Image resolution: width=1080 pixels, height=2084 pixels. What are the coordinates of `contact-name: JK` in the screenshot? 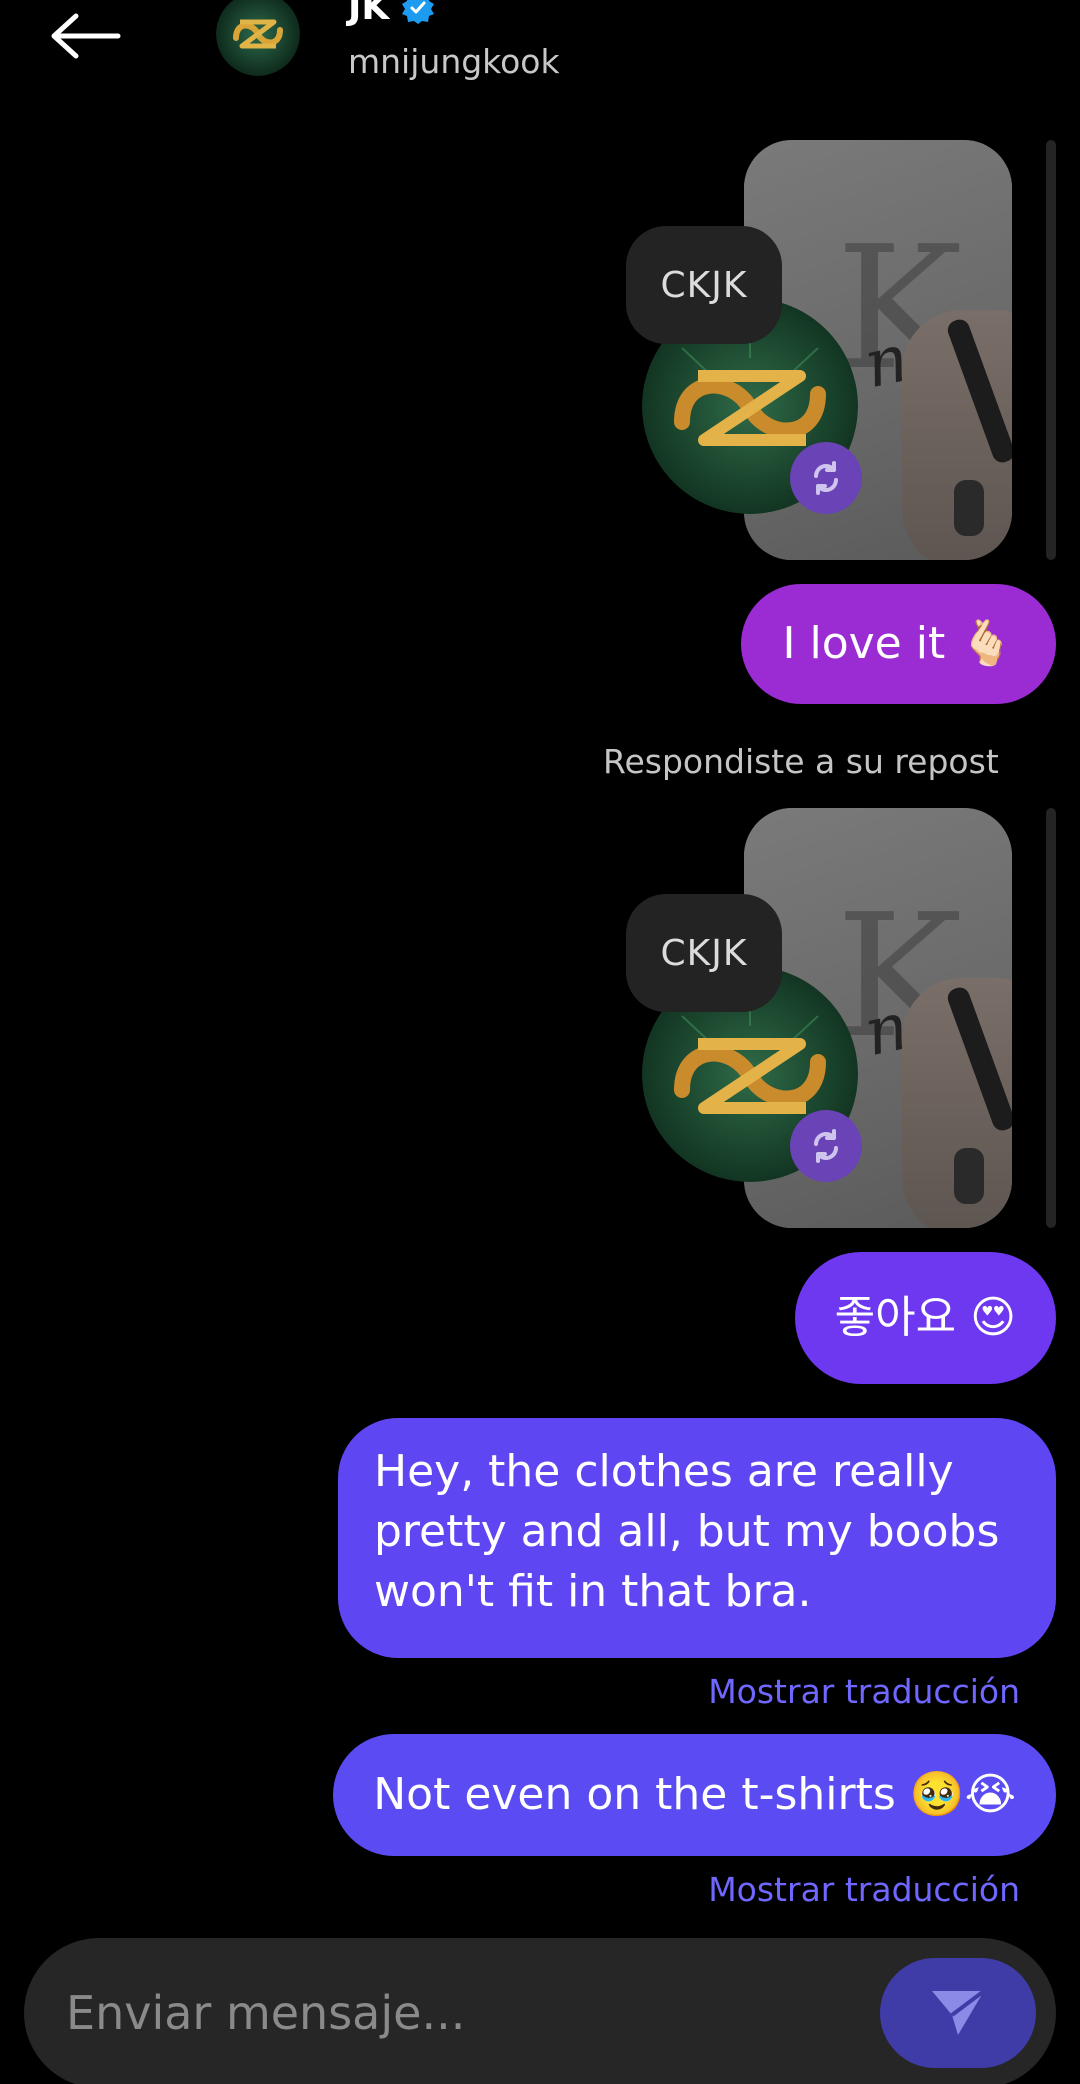 It's located at (369, 14).